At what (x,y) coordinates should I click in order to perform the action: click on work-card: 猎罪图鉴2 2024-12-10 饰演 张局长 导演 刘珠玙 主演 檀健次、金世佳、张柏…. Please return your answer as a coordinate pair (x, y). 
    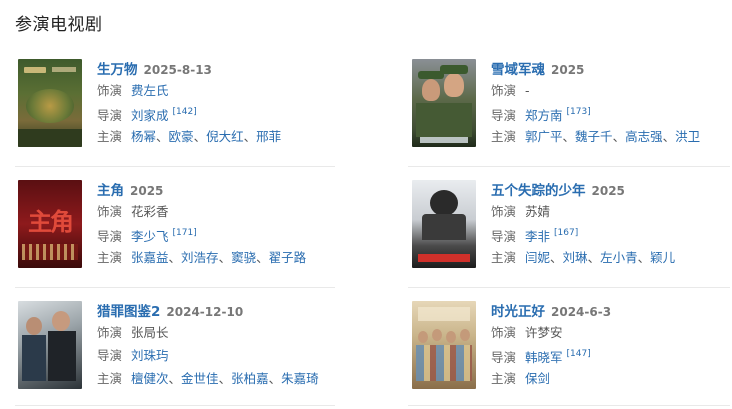
    Looking at the image, I should click on (185, 345).